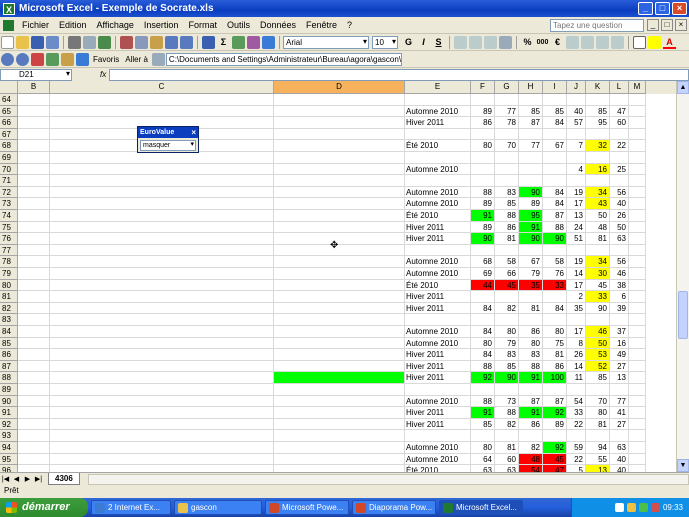  I want to click on increase-indent-icon, so click(617, 42).